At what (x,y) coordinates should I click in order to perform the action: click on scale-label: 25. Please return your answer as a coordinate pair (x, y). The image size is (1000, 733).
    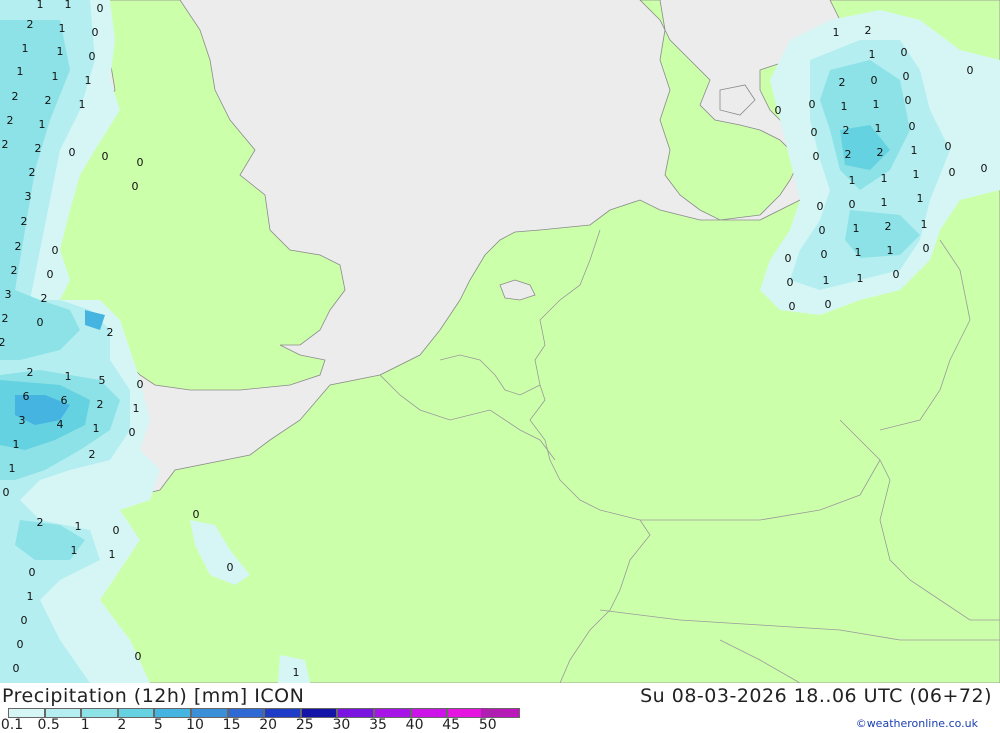
    Looking at the image, I should click on (304, 725).